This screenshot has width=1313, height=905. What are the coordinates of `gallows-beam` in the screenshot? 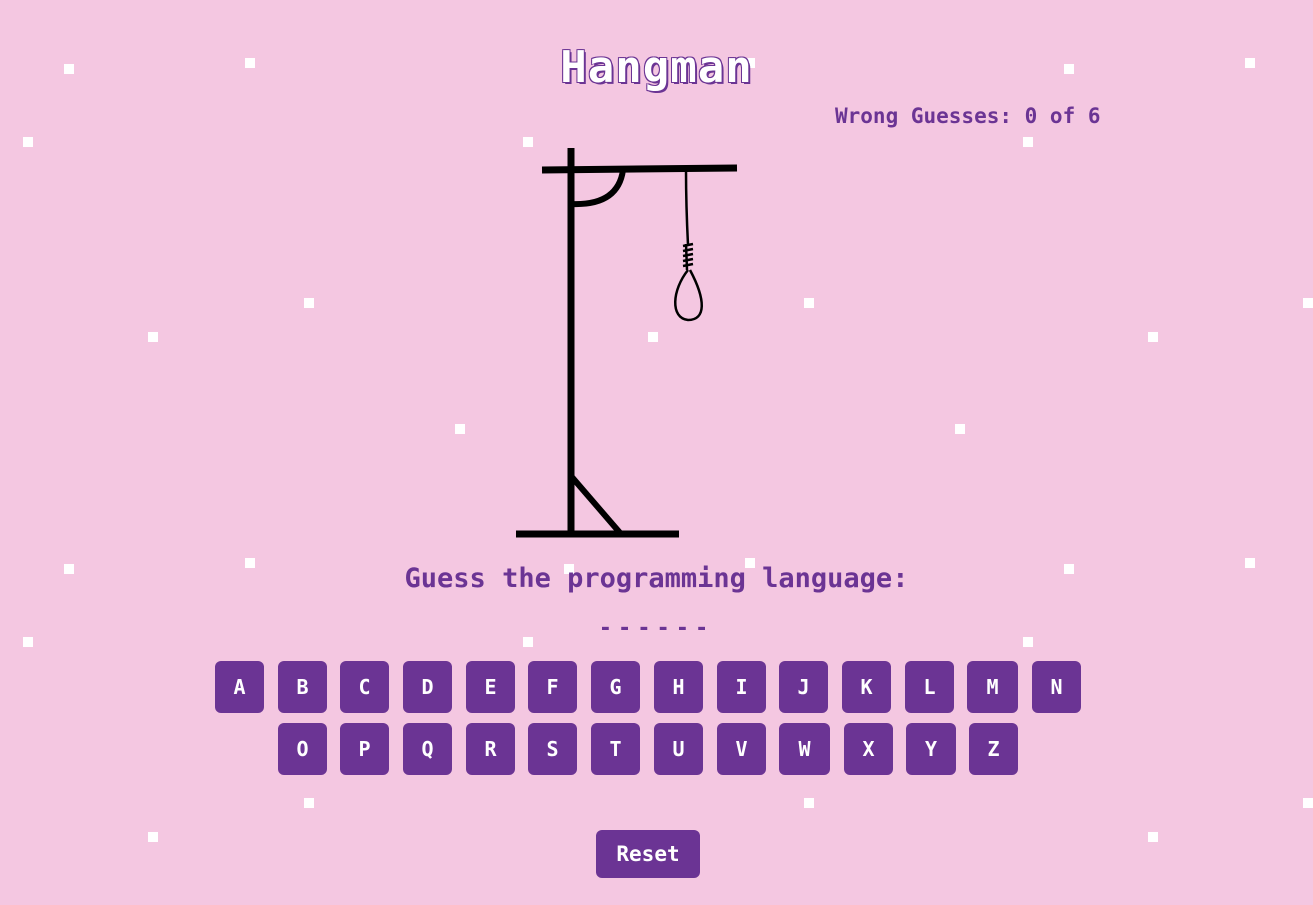 It's located at (639, 169).